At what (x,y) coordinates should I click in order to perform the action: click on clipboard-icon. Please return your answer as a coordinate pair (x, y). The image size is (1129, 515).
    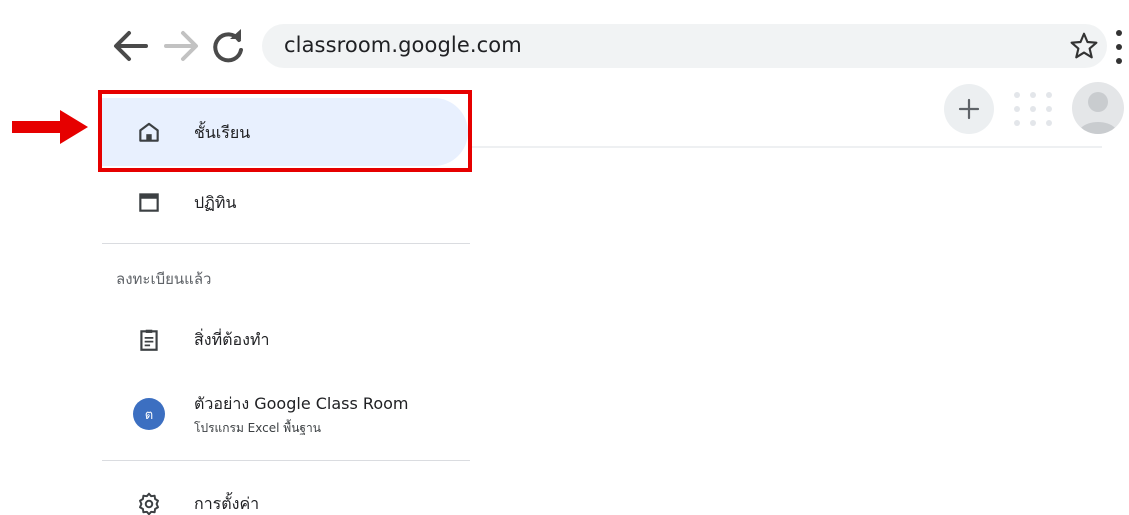
    Looking at the image, I should click on (149, 340).